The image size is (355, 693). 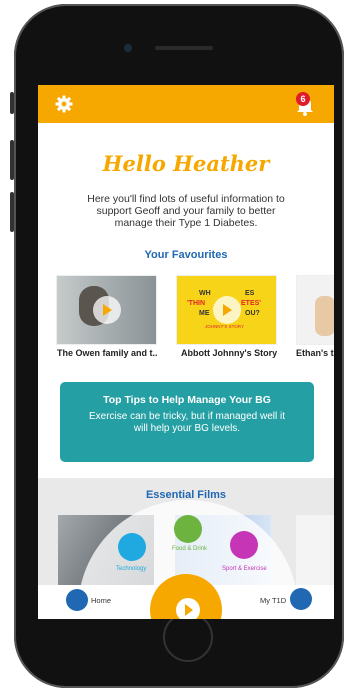 What do you see at coordinates (188, 637) in the screenshot?
I see `phone-home-button` at bounding box center [188, 637].